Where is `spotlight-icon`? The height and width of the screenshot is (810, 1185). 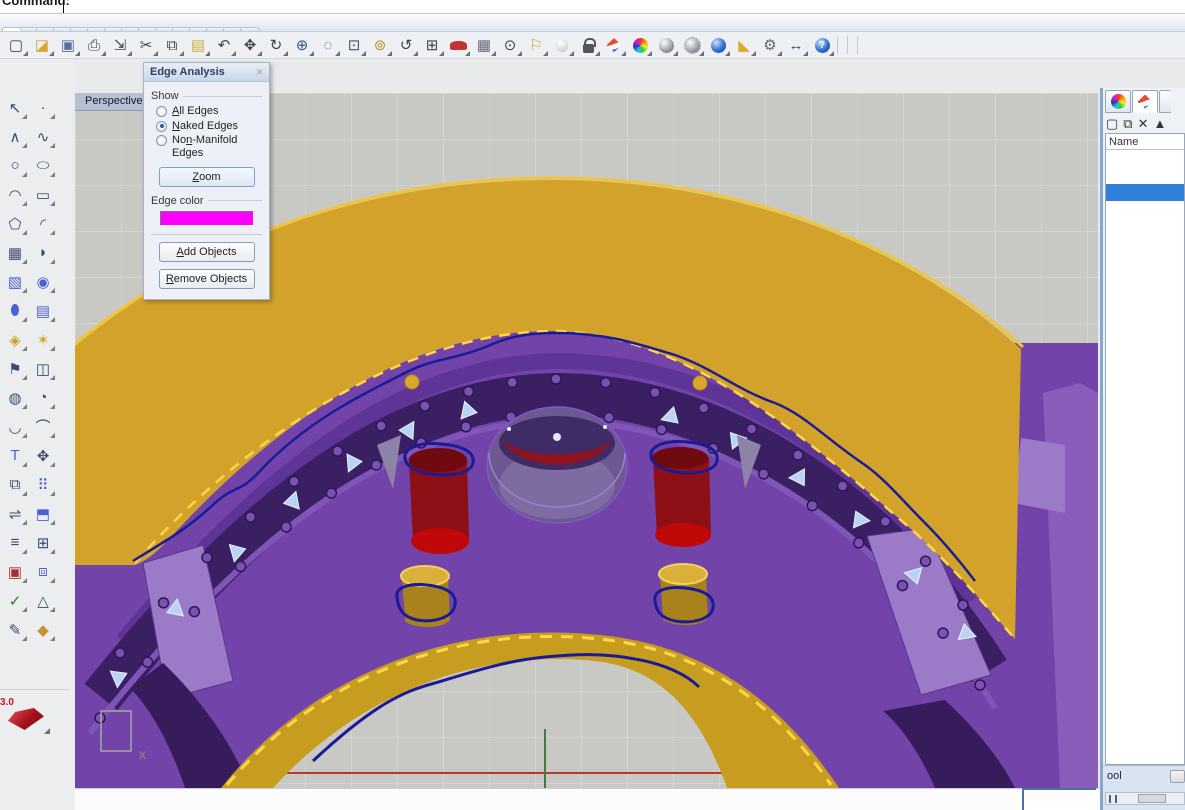 spotlight-icon is located at coordinates (562, 45).